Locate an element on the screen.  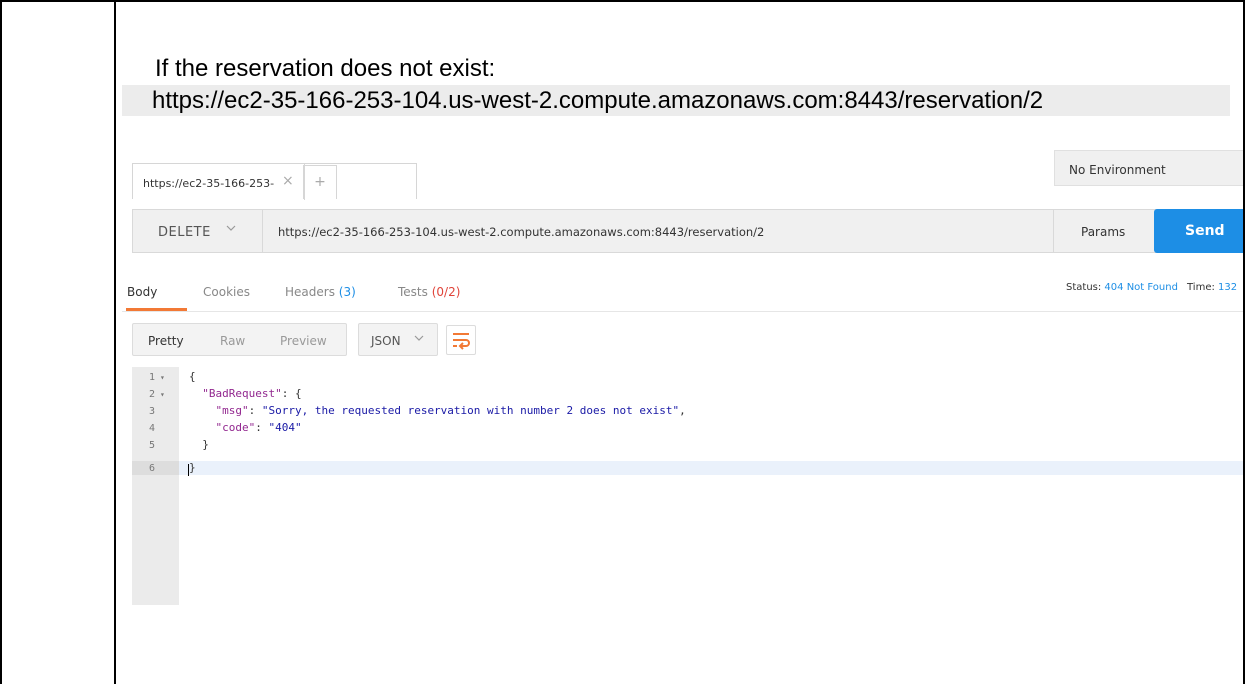
status-value: 404 Not Found is located at coordinates (1141, 287).